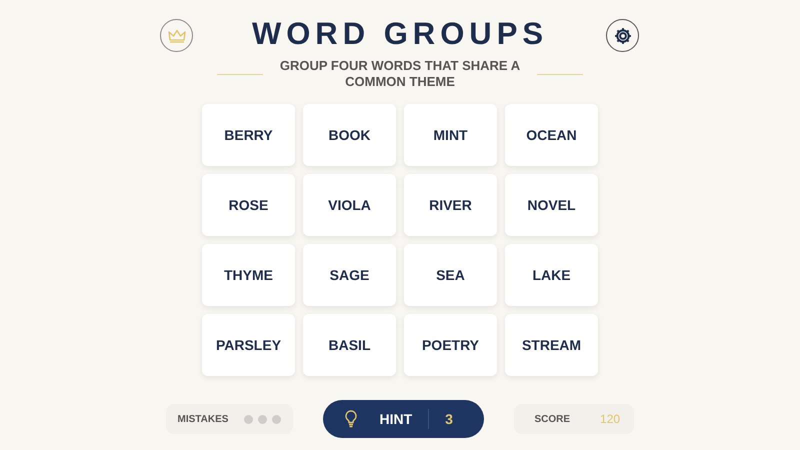  I want to click on word-tile: NOVEL, so click(551, 205).